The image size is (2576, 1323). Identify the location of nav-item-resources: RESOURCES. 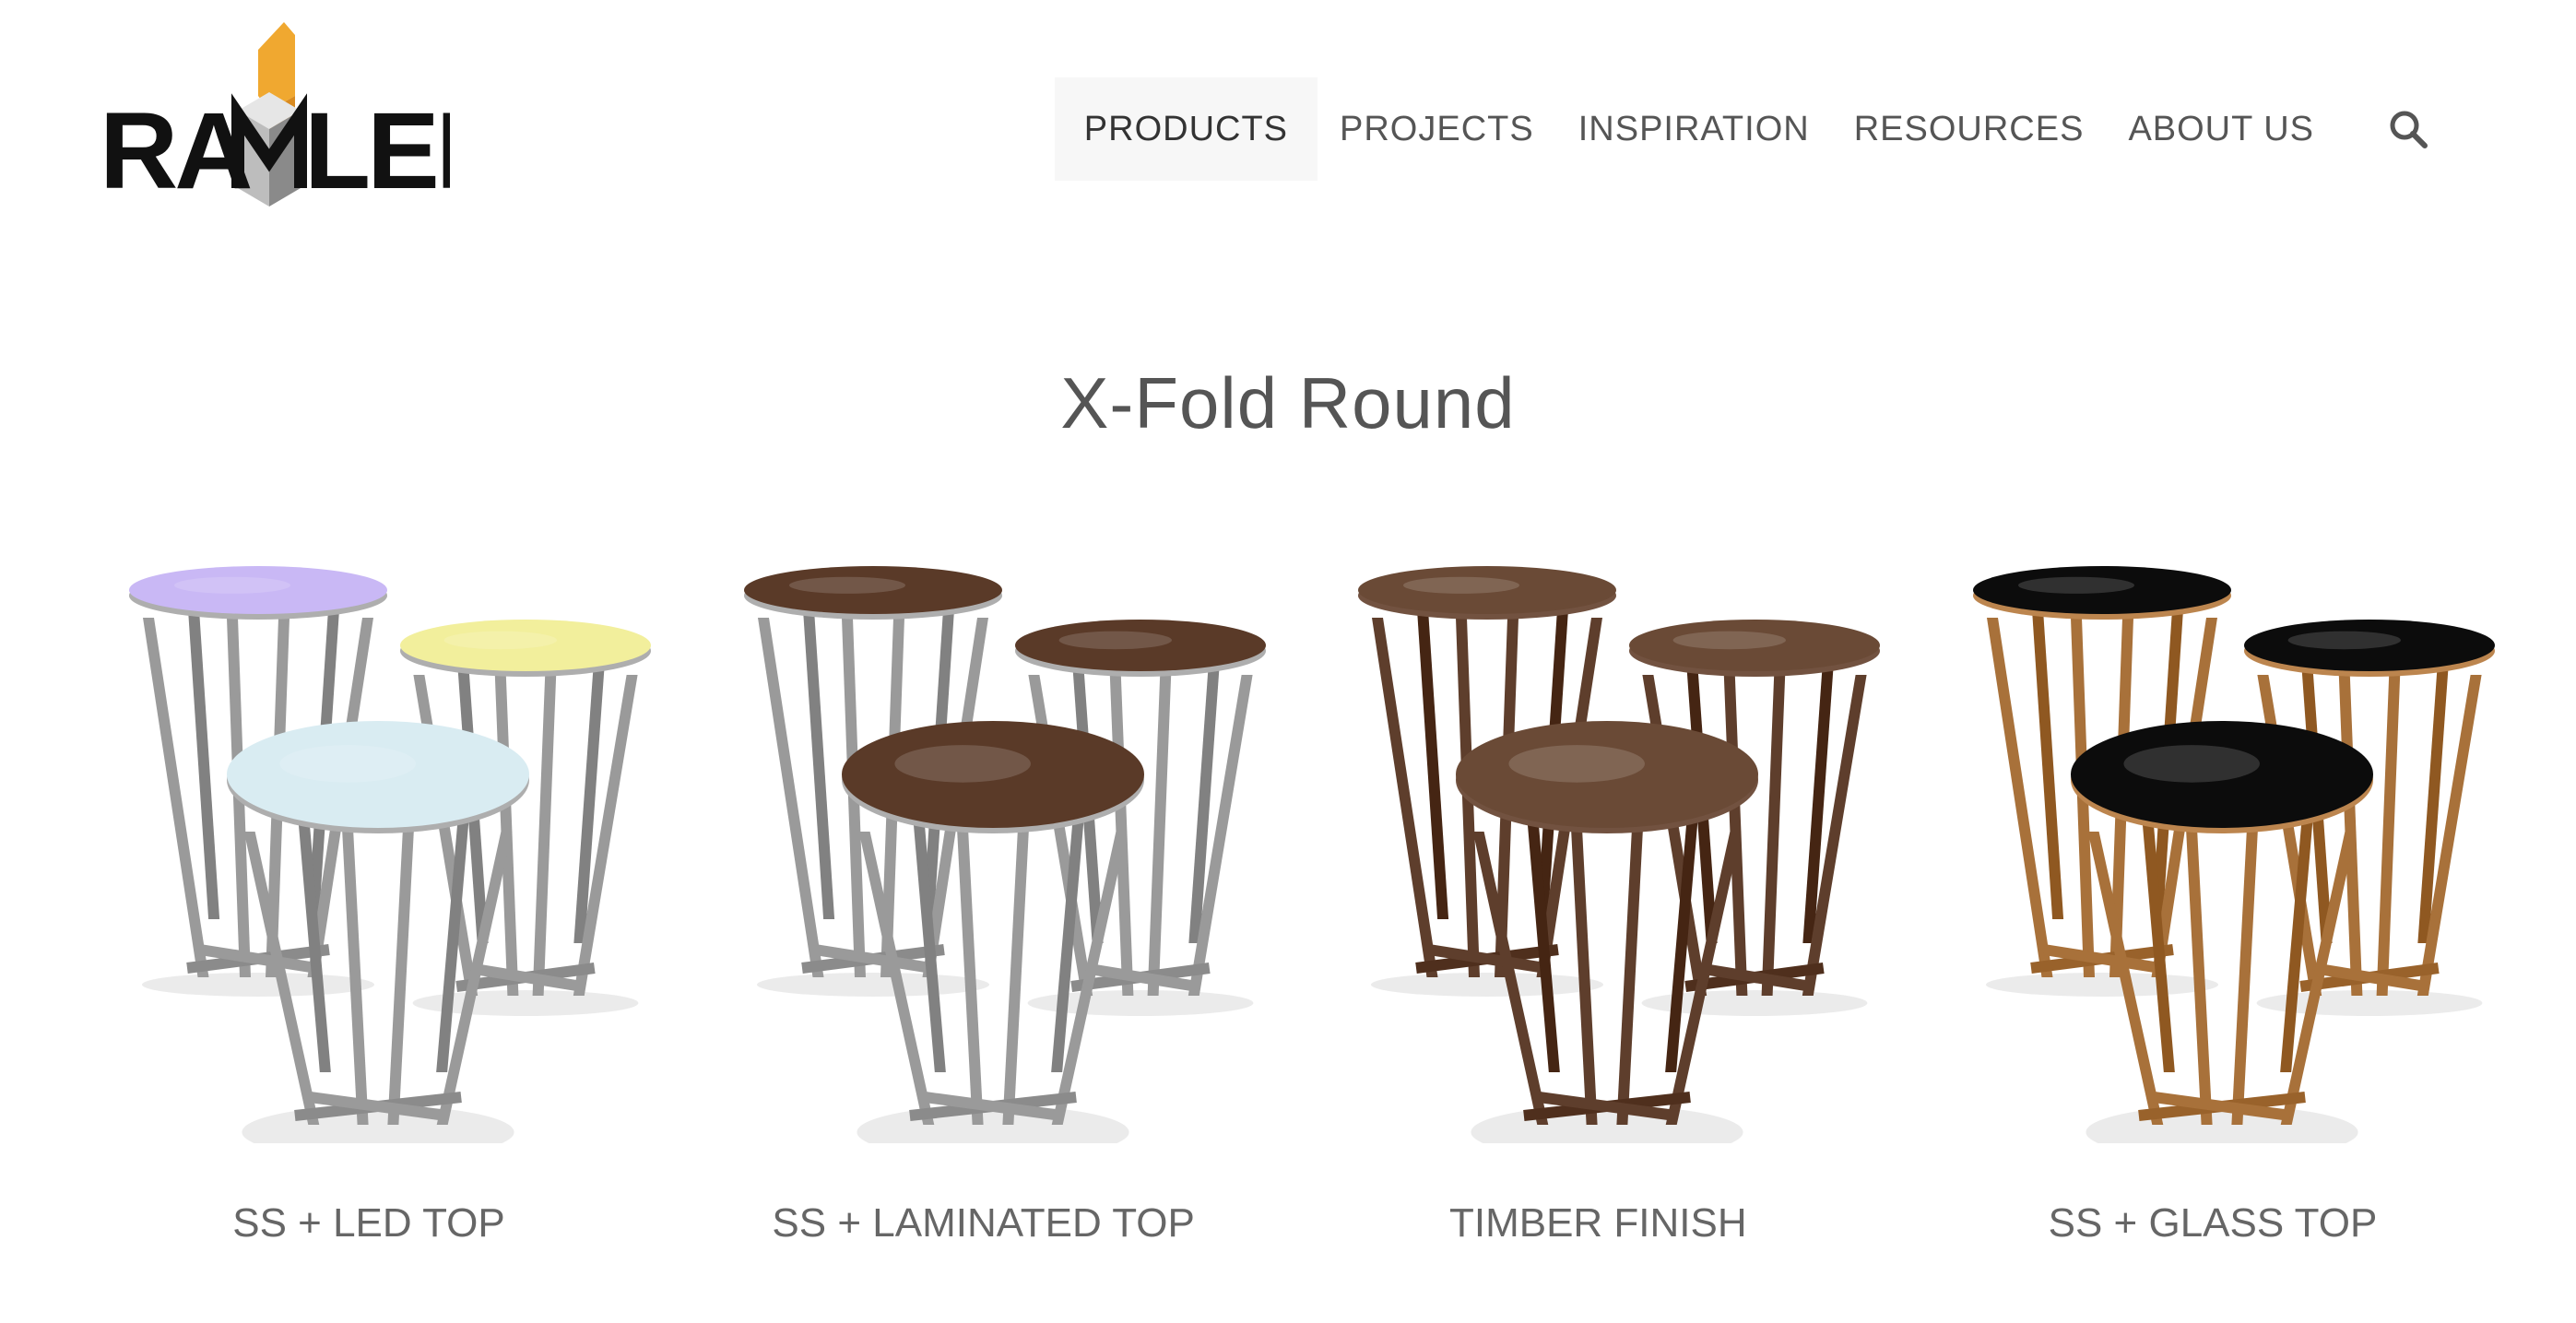
(1969, 129).